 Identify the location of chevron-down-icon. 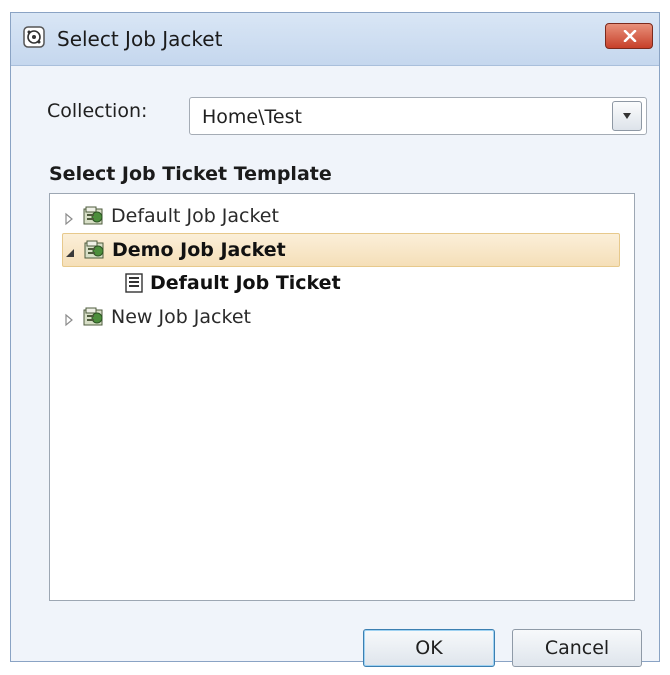
(627, 116).